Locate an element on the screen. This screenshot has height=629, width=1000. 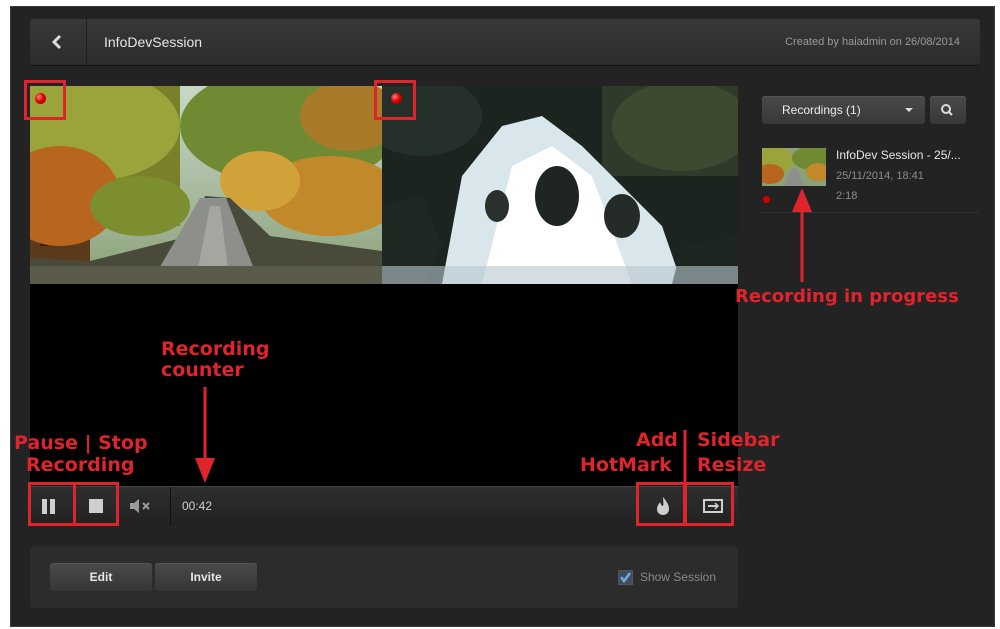
annotation-pause-stop-line1: Pause | Stop is located at coordinates (81, 443).